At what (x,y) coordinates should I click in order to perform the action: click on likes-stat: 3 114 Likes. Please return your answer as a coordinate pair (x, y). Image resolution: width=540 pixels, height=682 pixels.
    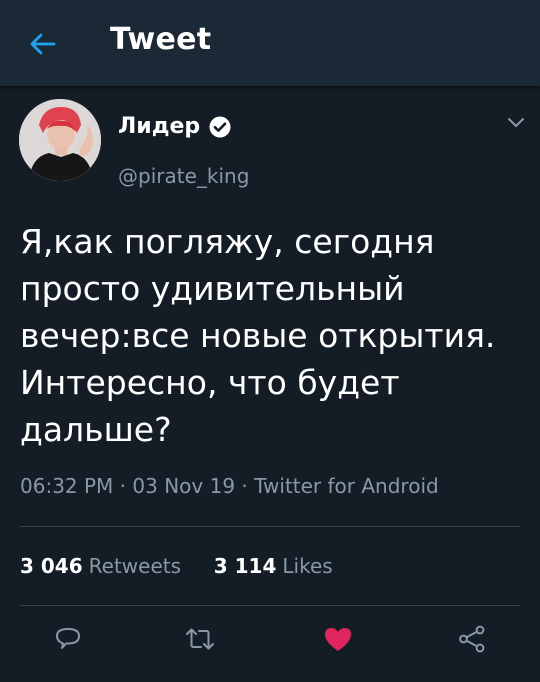
    Looking at the image, I should click on (273, 566).